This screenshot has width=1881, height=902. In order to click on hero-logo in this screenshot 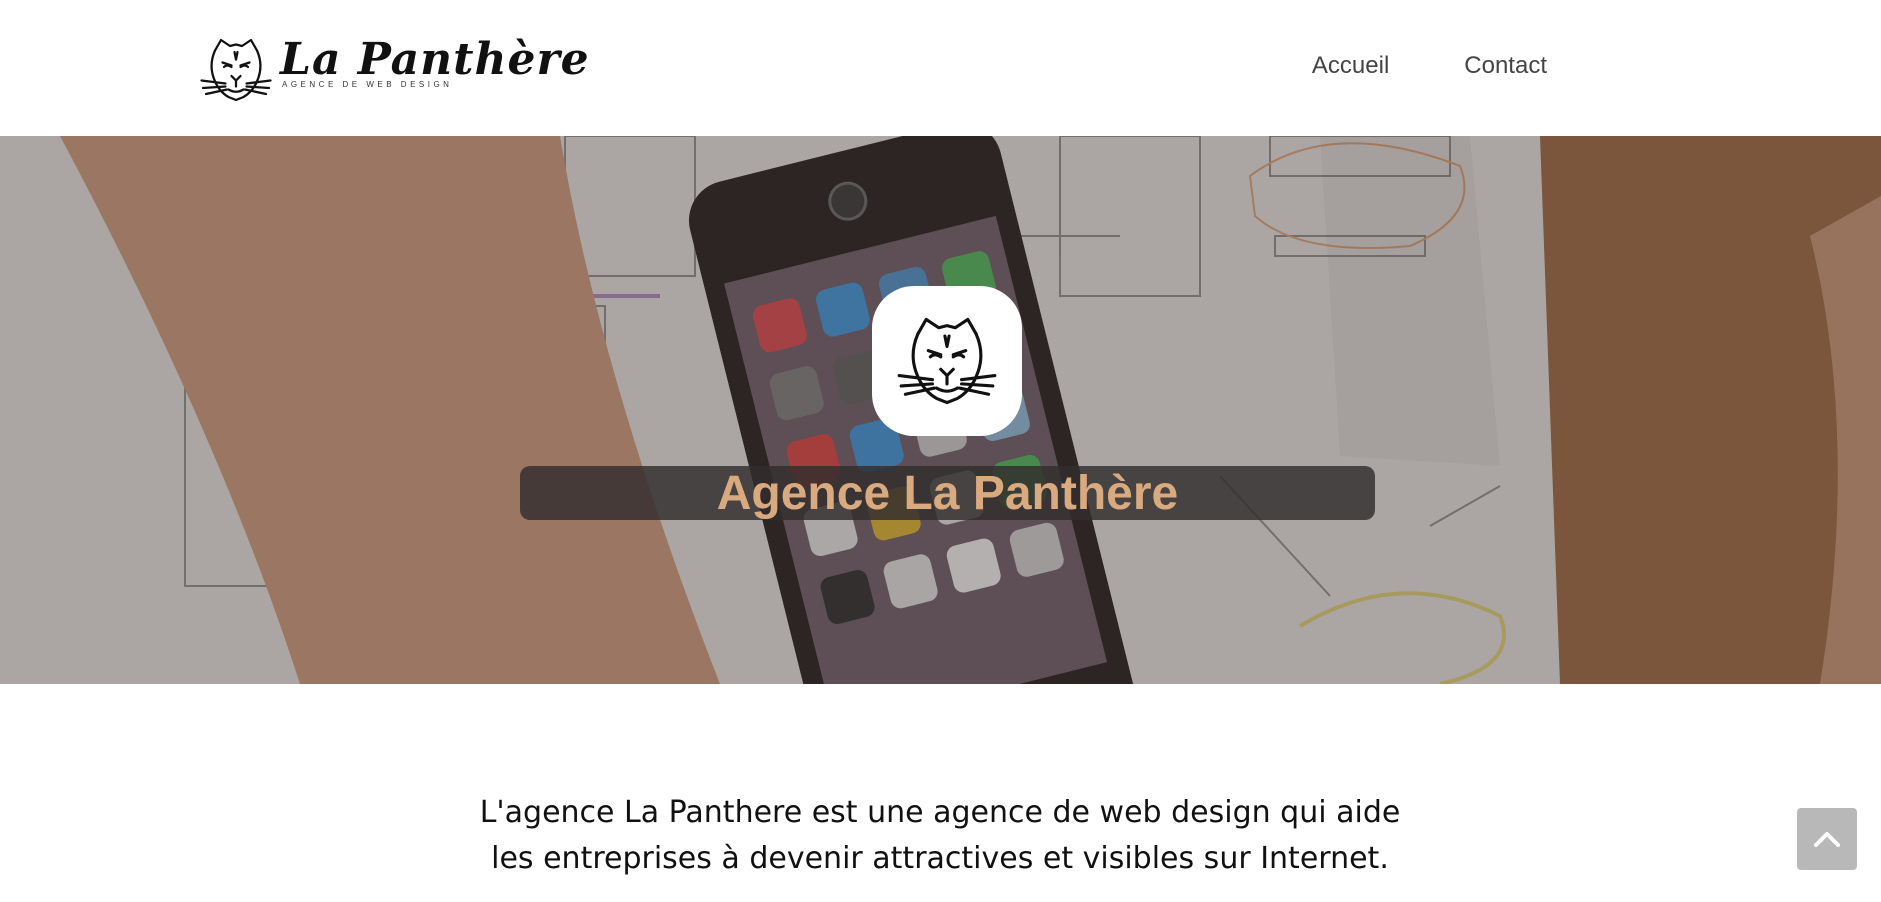, I will do `click(947, 361)`.